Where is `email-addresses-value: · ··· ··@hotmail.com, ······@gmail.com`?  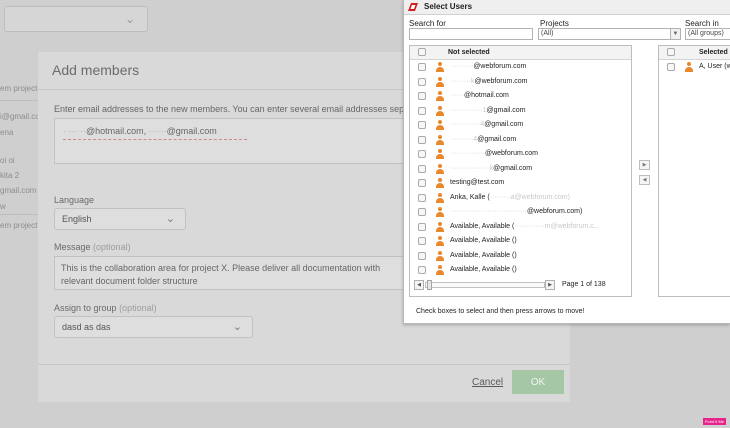 email-addresses-value: · ··· ··@hotmail.com, ······@gmail.com is located at coordinates (140, 131).